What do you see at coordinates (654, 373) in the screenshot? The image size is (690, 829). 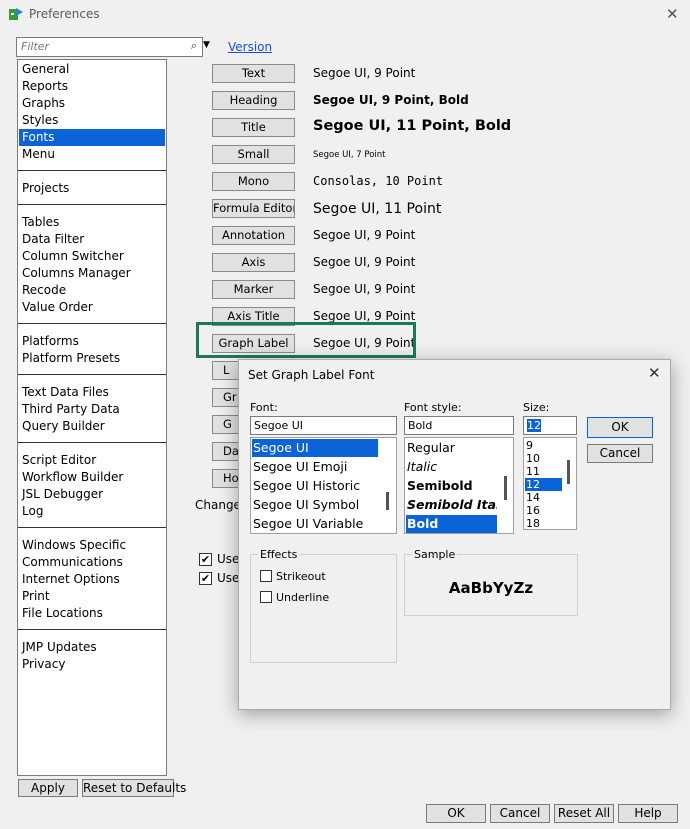 I see `dialog-close-icon: ✕` at bounding box center [654, 373].